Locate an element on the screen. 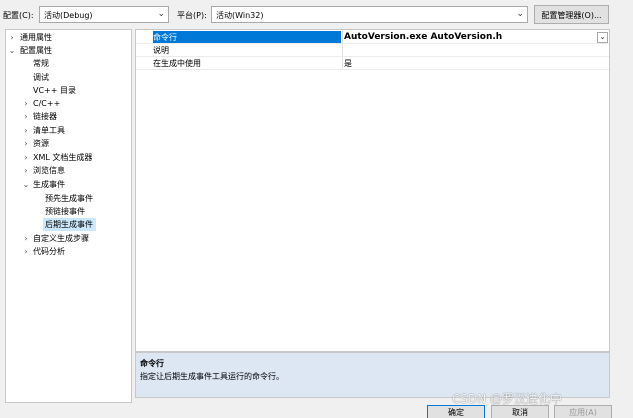  watermark-text: CSDN @罗汉进化中 is located at coordinates (507, 399).